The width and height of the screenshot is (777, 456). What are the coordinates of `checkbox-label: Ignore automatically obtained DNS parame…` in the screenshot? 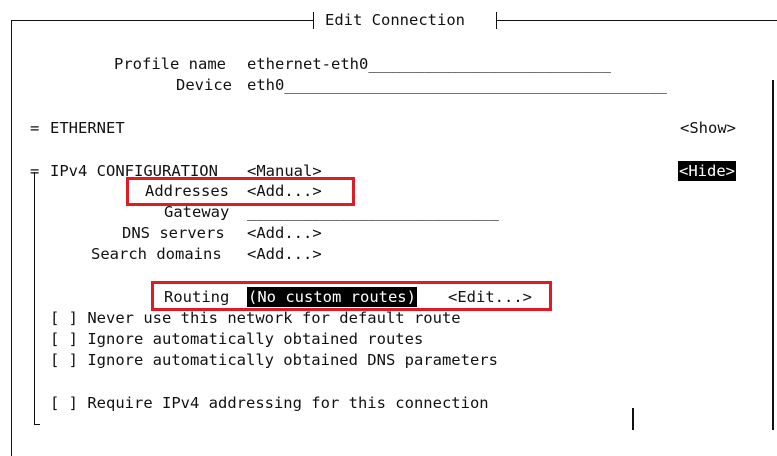 It's located at (292, 360).